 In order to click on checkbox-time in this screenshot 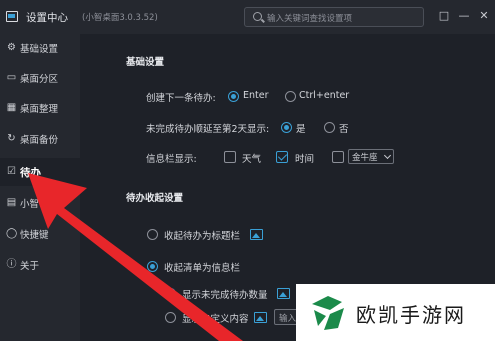, I will do `click(282, 157)`.